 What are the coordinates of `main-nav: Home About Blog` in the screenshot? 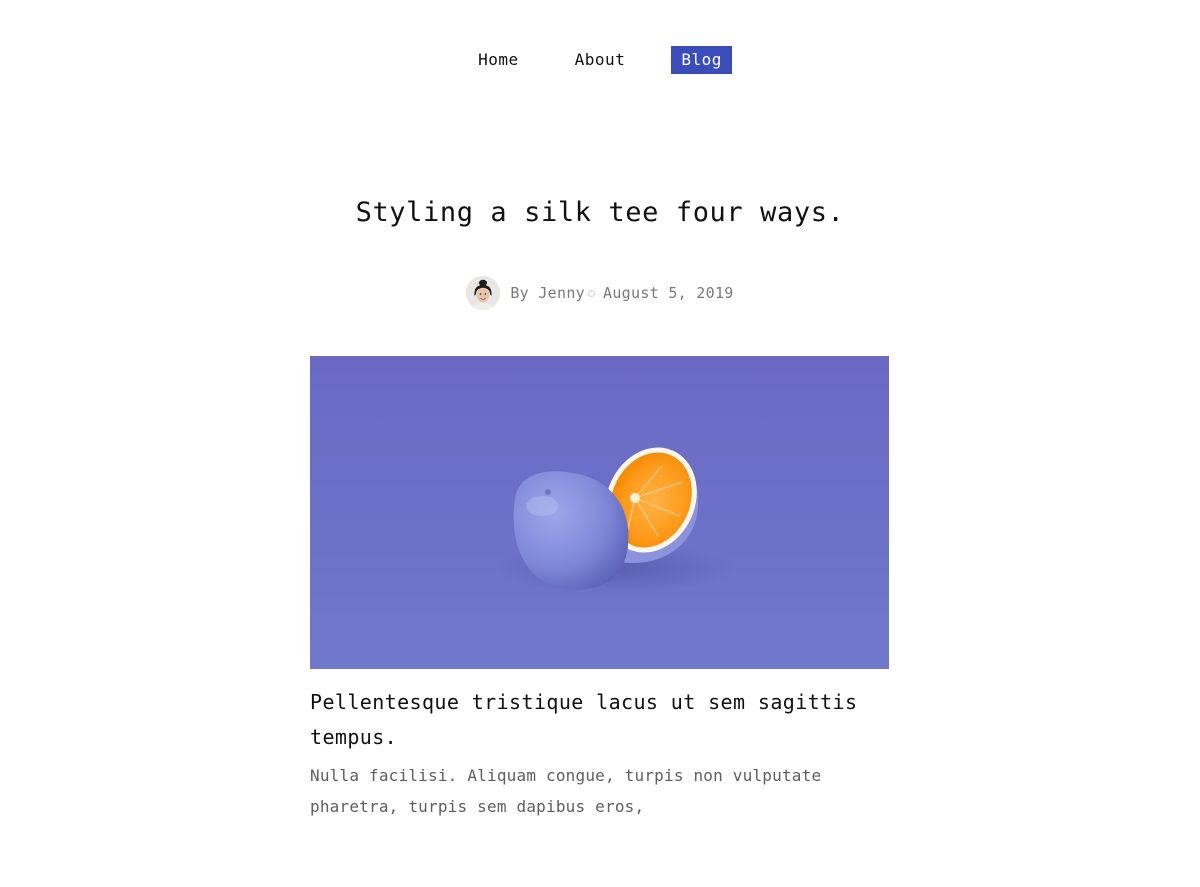 It's located at (600, 60).